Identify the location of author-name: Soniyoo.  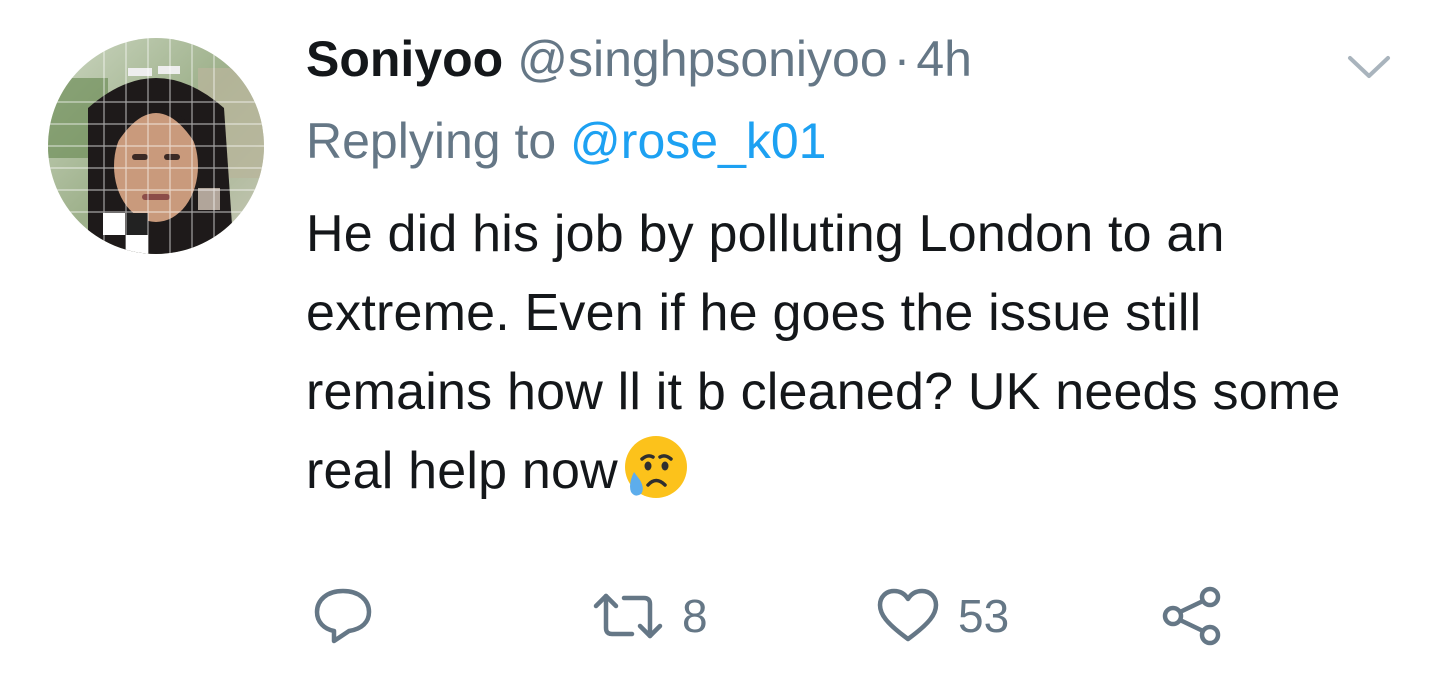
(404, 59).